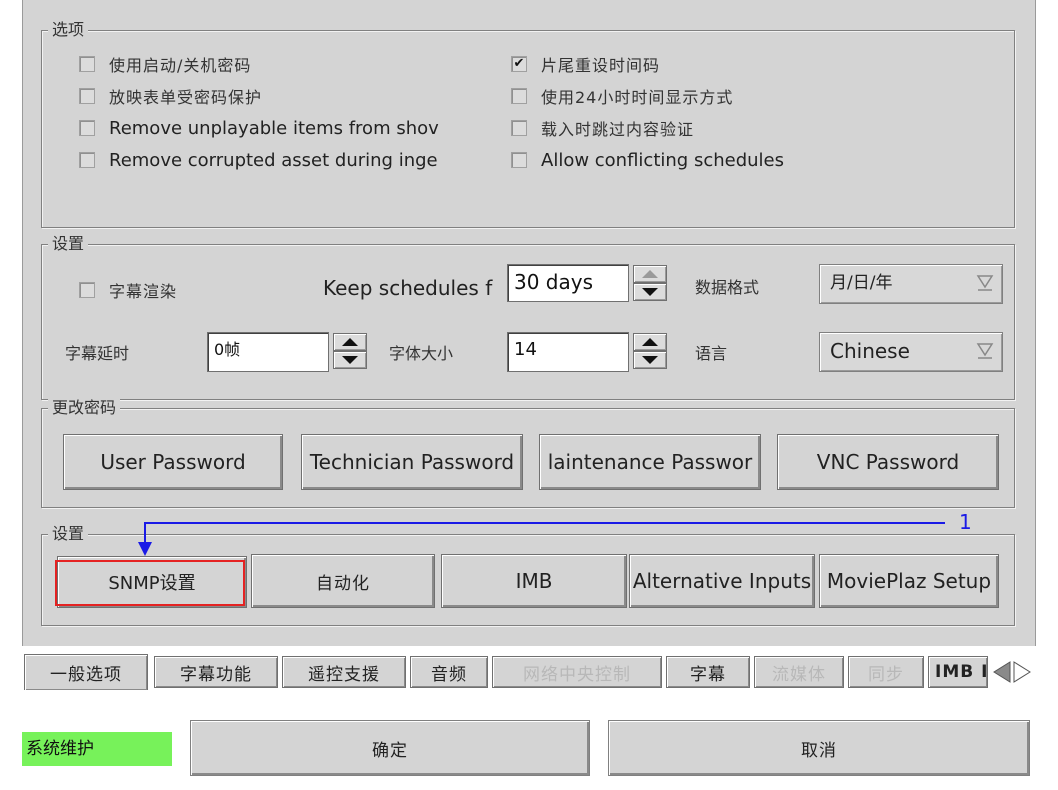 This screenshot has width=1058, height=790. I want to click on option-checkbox: 载入时跳过内容验证, so click(746, 128).